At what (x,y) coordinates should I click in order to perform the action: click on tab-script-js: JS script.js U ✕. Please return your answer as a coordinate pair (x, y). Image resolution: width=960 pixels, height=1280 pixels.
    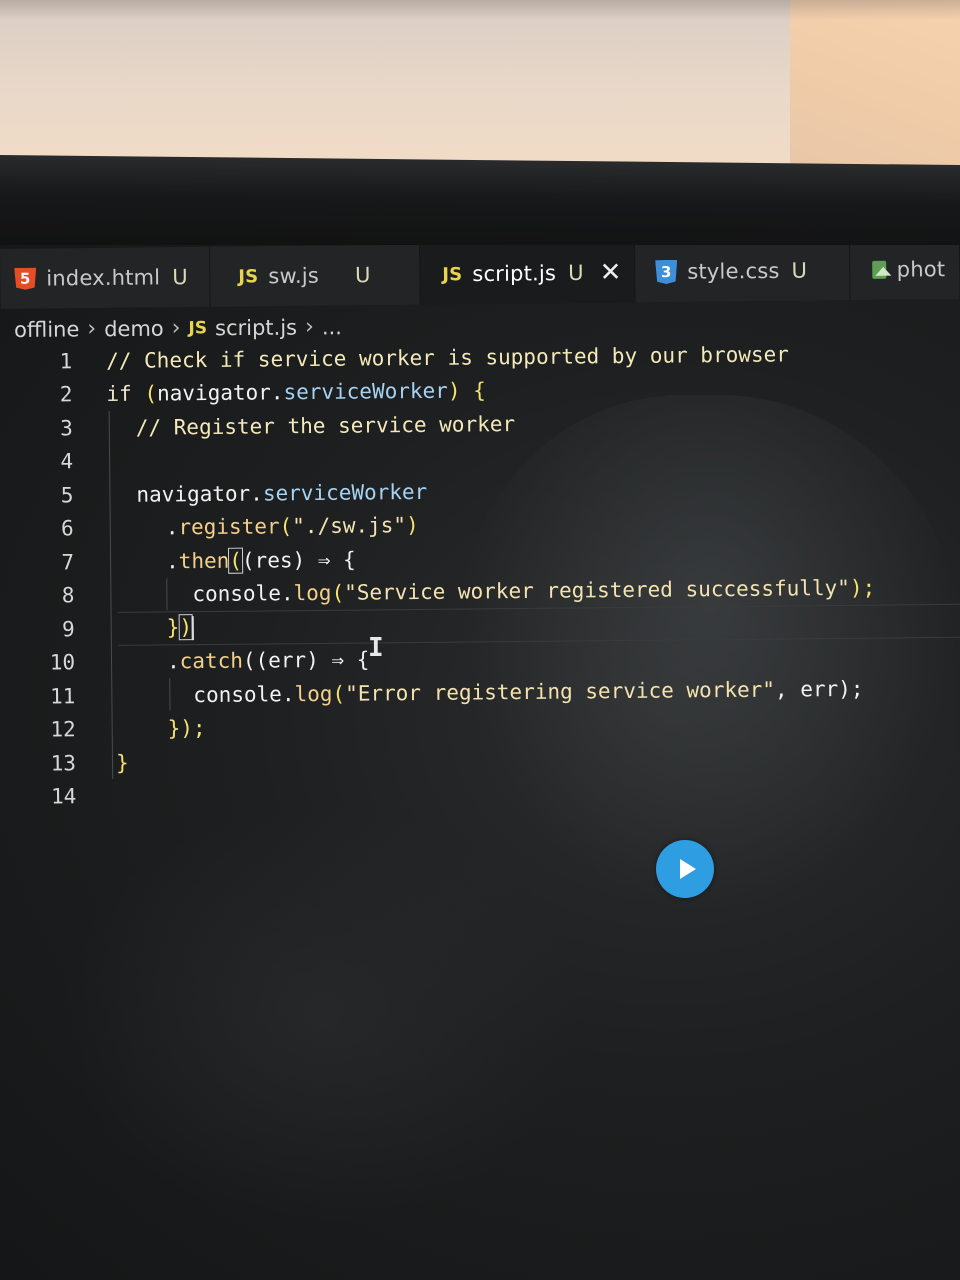
    Looking at the image, I should click on (527, 275).